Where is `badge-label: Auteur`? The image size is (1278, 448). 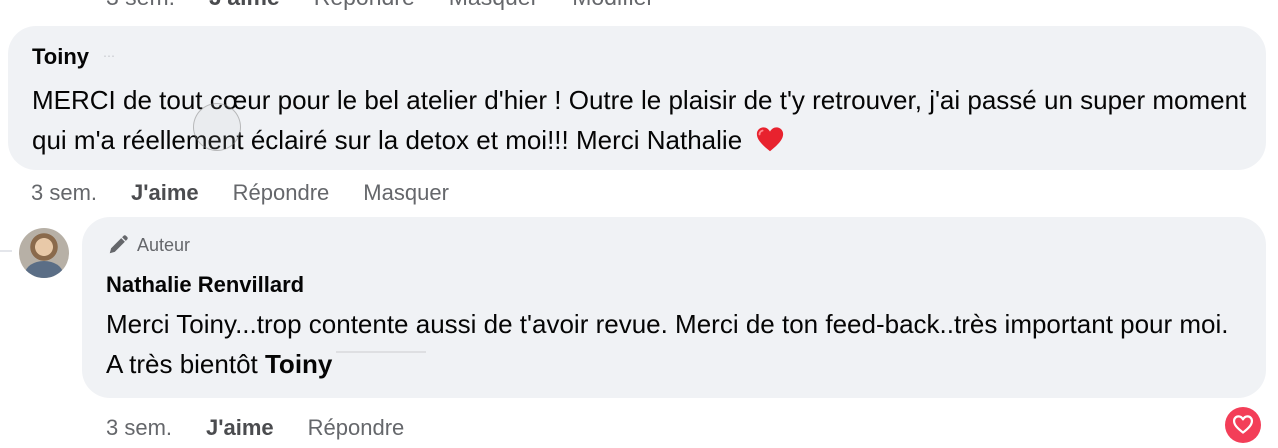 badge-label: Auteur is located at coordinates (164, 244).